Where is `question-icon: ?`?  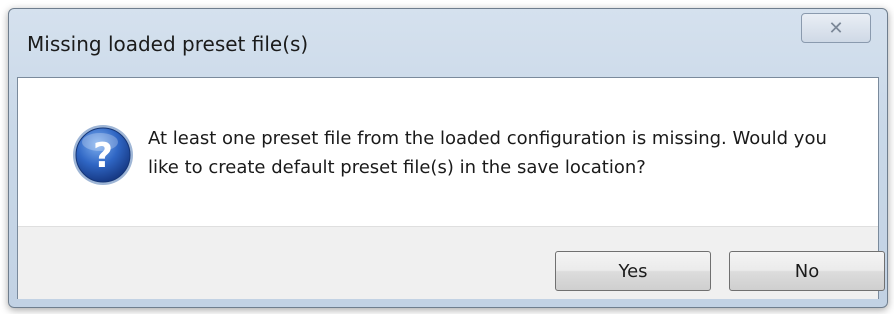 question-icon: ? is located at coordinates (103, 155).